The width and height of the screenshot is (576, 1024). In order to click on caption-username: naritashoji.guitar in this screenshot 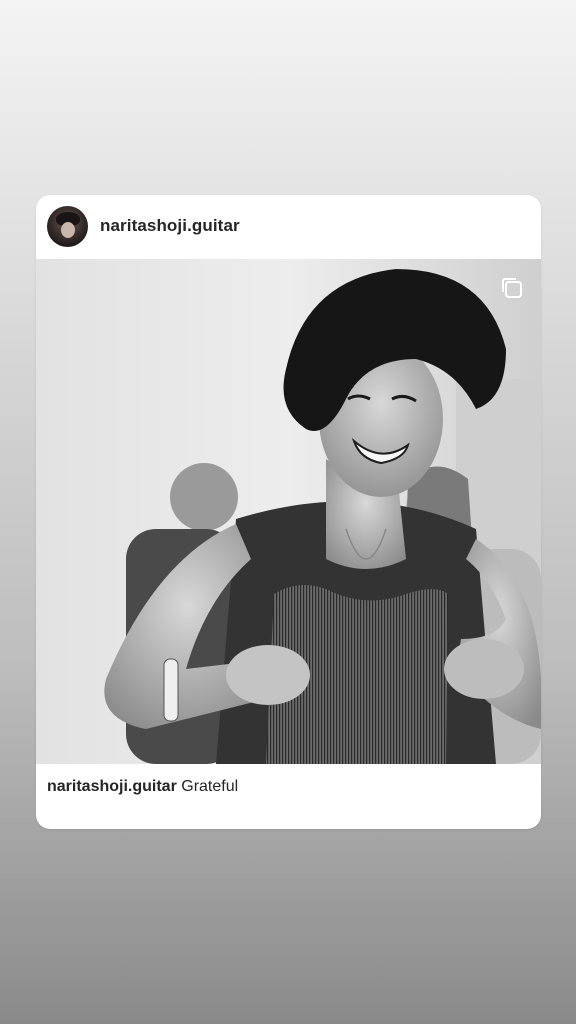, I will do `click(112, 786)`.